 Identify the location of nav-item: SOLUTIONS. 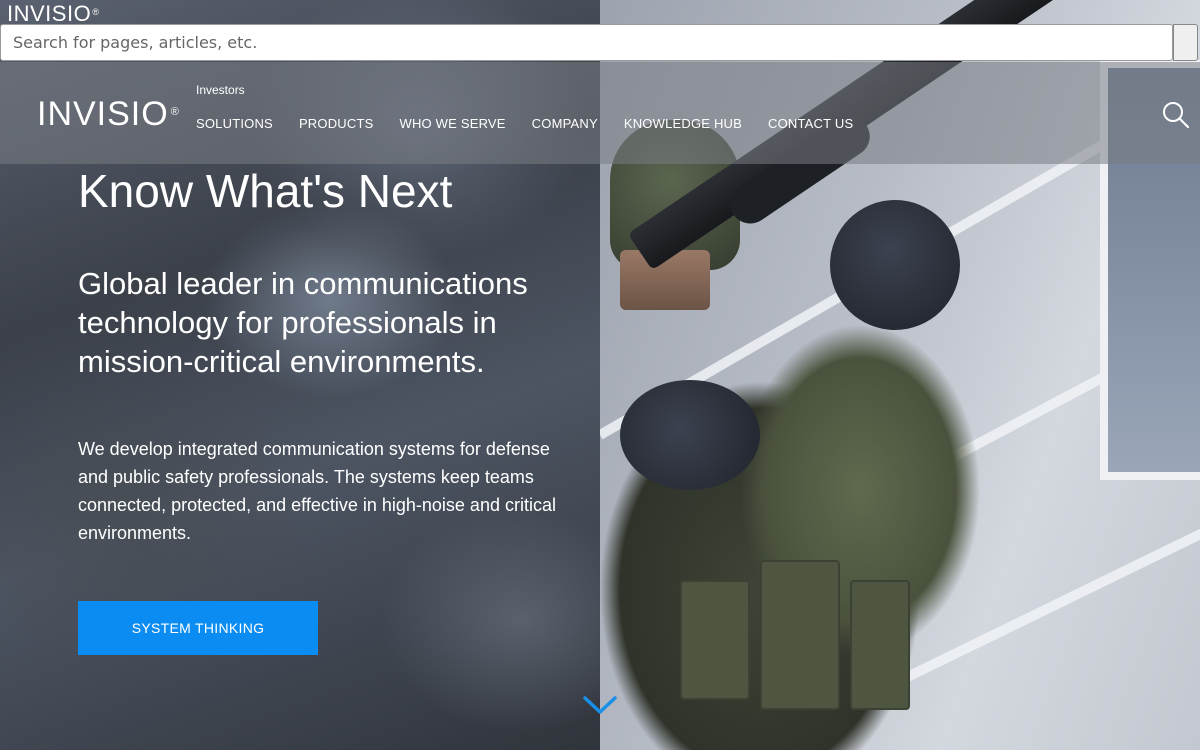
(247, 124).